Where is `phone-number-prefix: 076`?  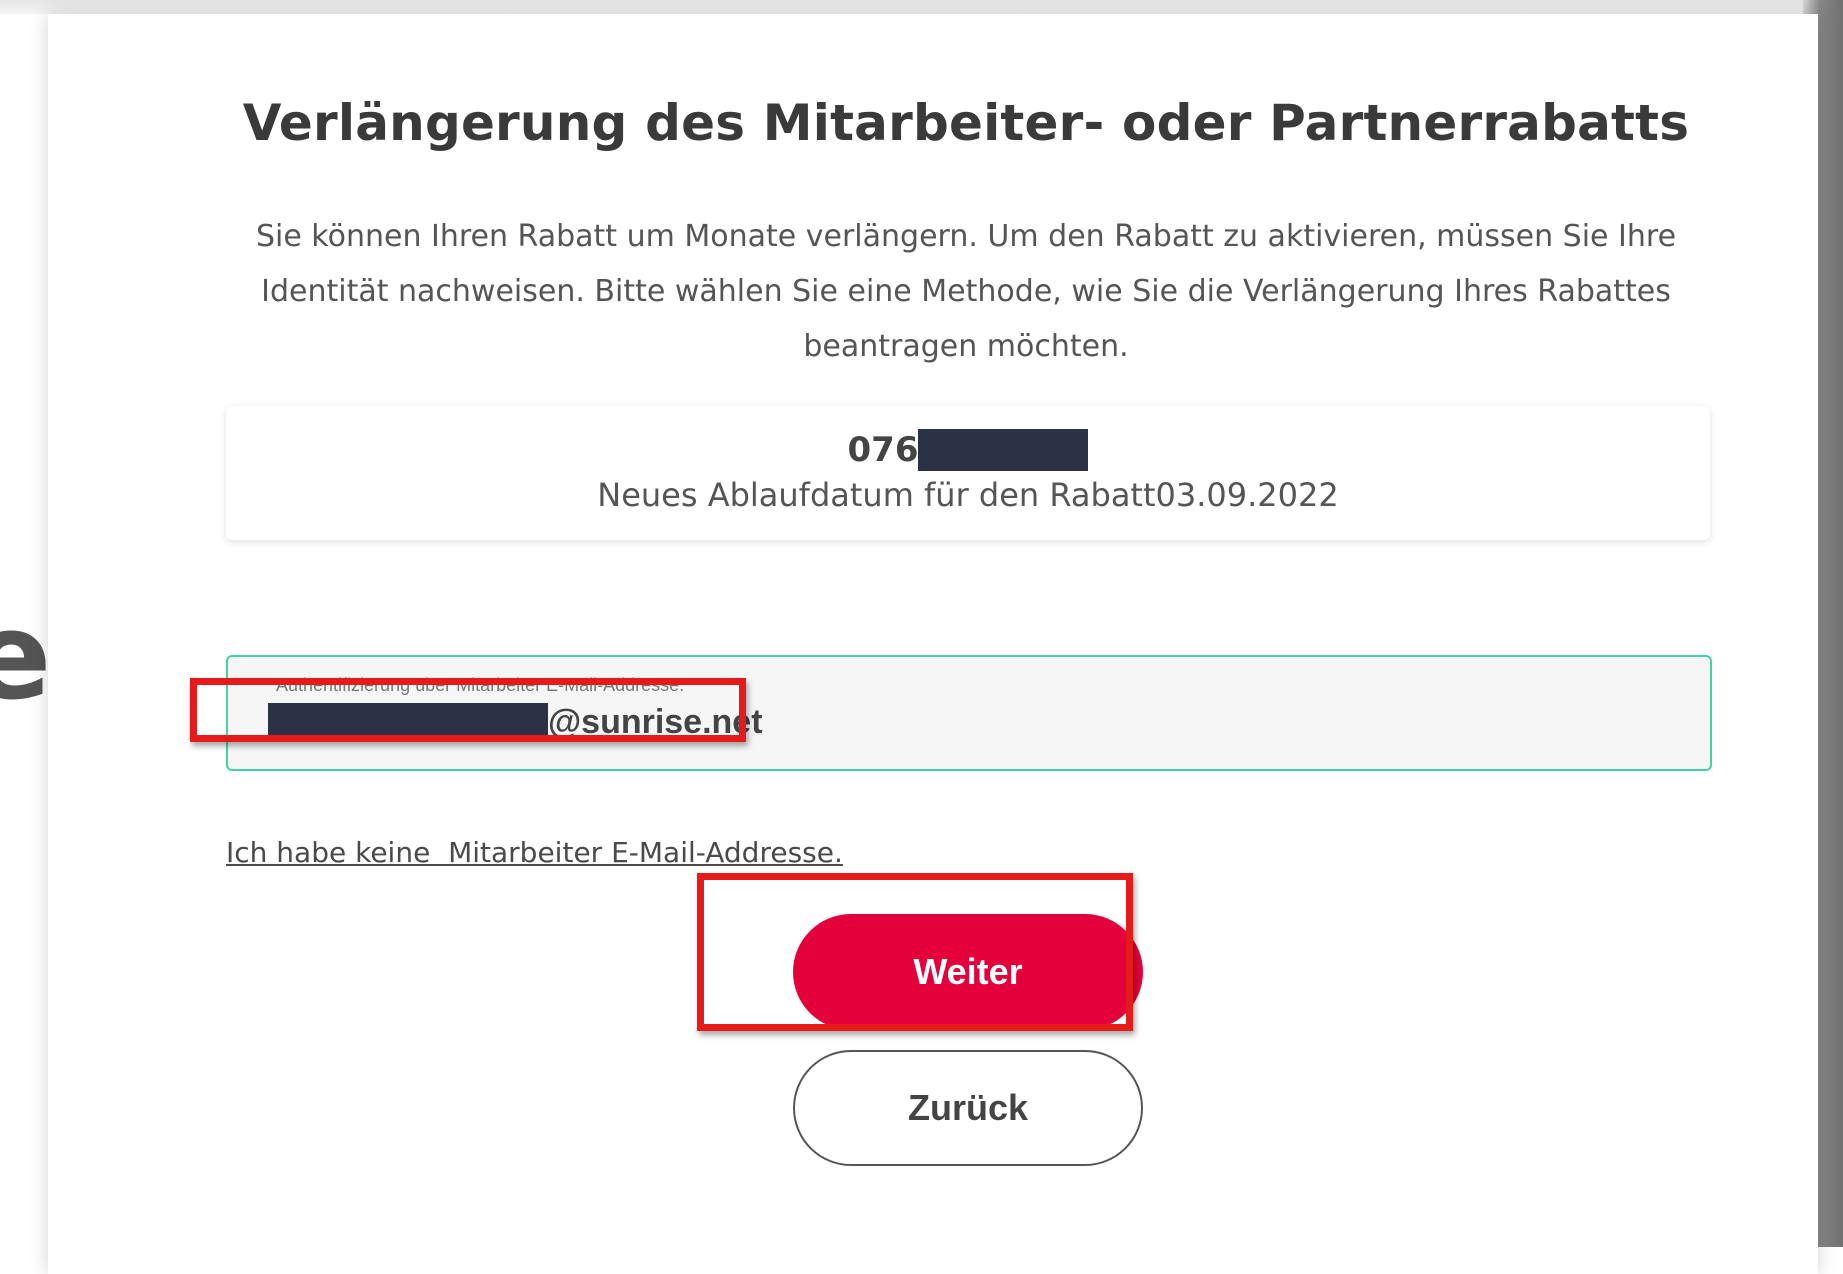 phone-number-prefix: 076 is located at coordinates (883, 449).